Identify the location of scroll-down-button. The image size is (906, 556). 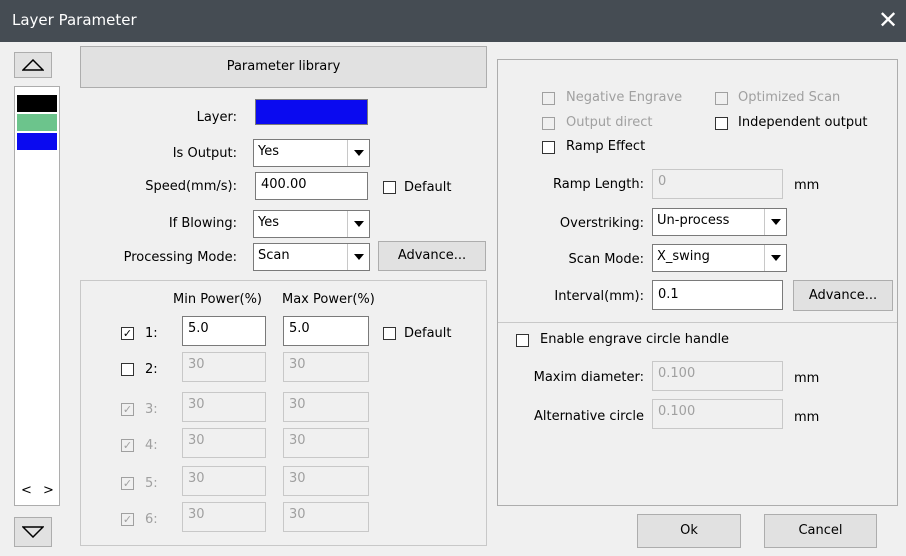
(33, 532).